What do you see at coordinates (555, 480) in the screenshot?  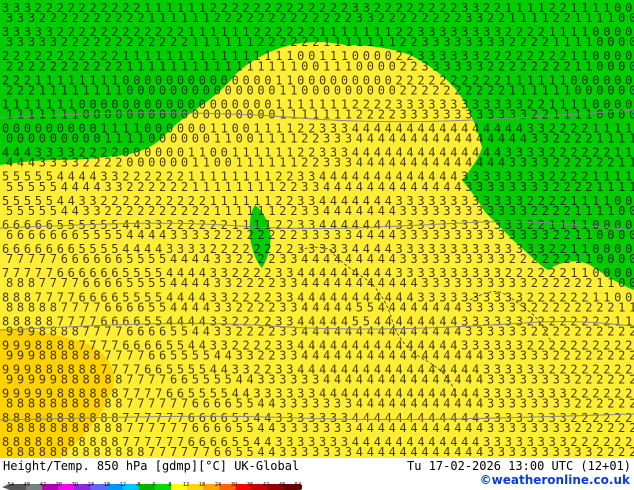 I see `credit-link: ©weatheronline.co.uk` at bounding box center [555, 480].